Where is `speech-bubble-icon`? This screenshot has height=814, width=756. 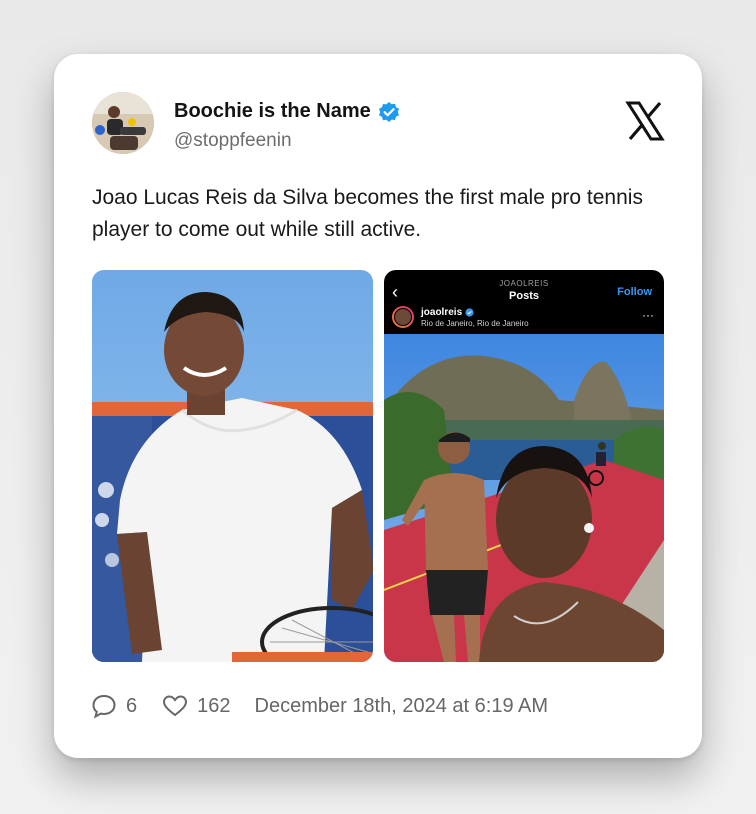 speech-bubble-icon is located at coordinates (104, 706).